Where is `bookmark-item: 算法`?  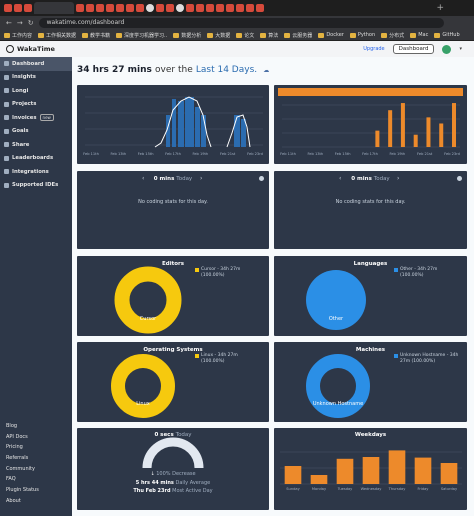
bookmark-item: 算法 is located at coordinates (269, 35).